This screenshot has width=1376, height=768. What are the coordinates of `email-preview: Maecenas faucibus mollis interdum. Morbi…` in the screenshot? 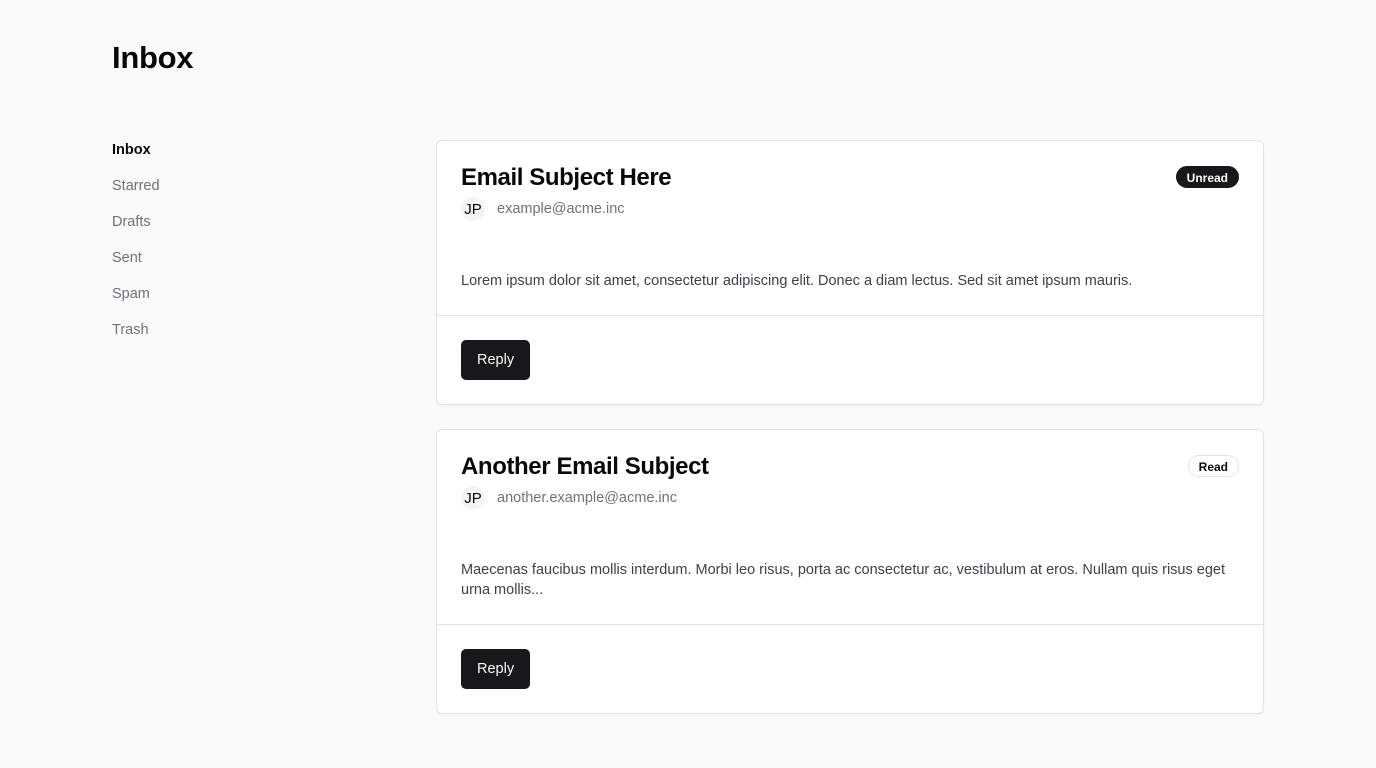 It's located at (843, 580).